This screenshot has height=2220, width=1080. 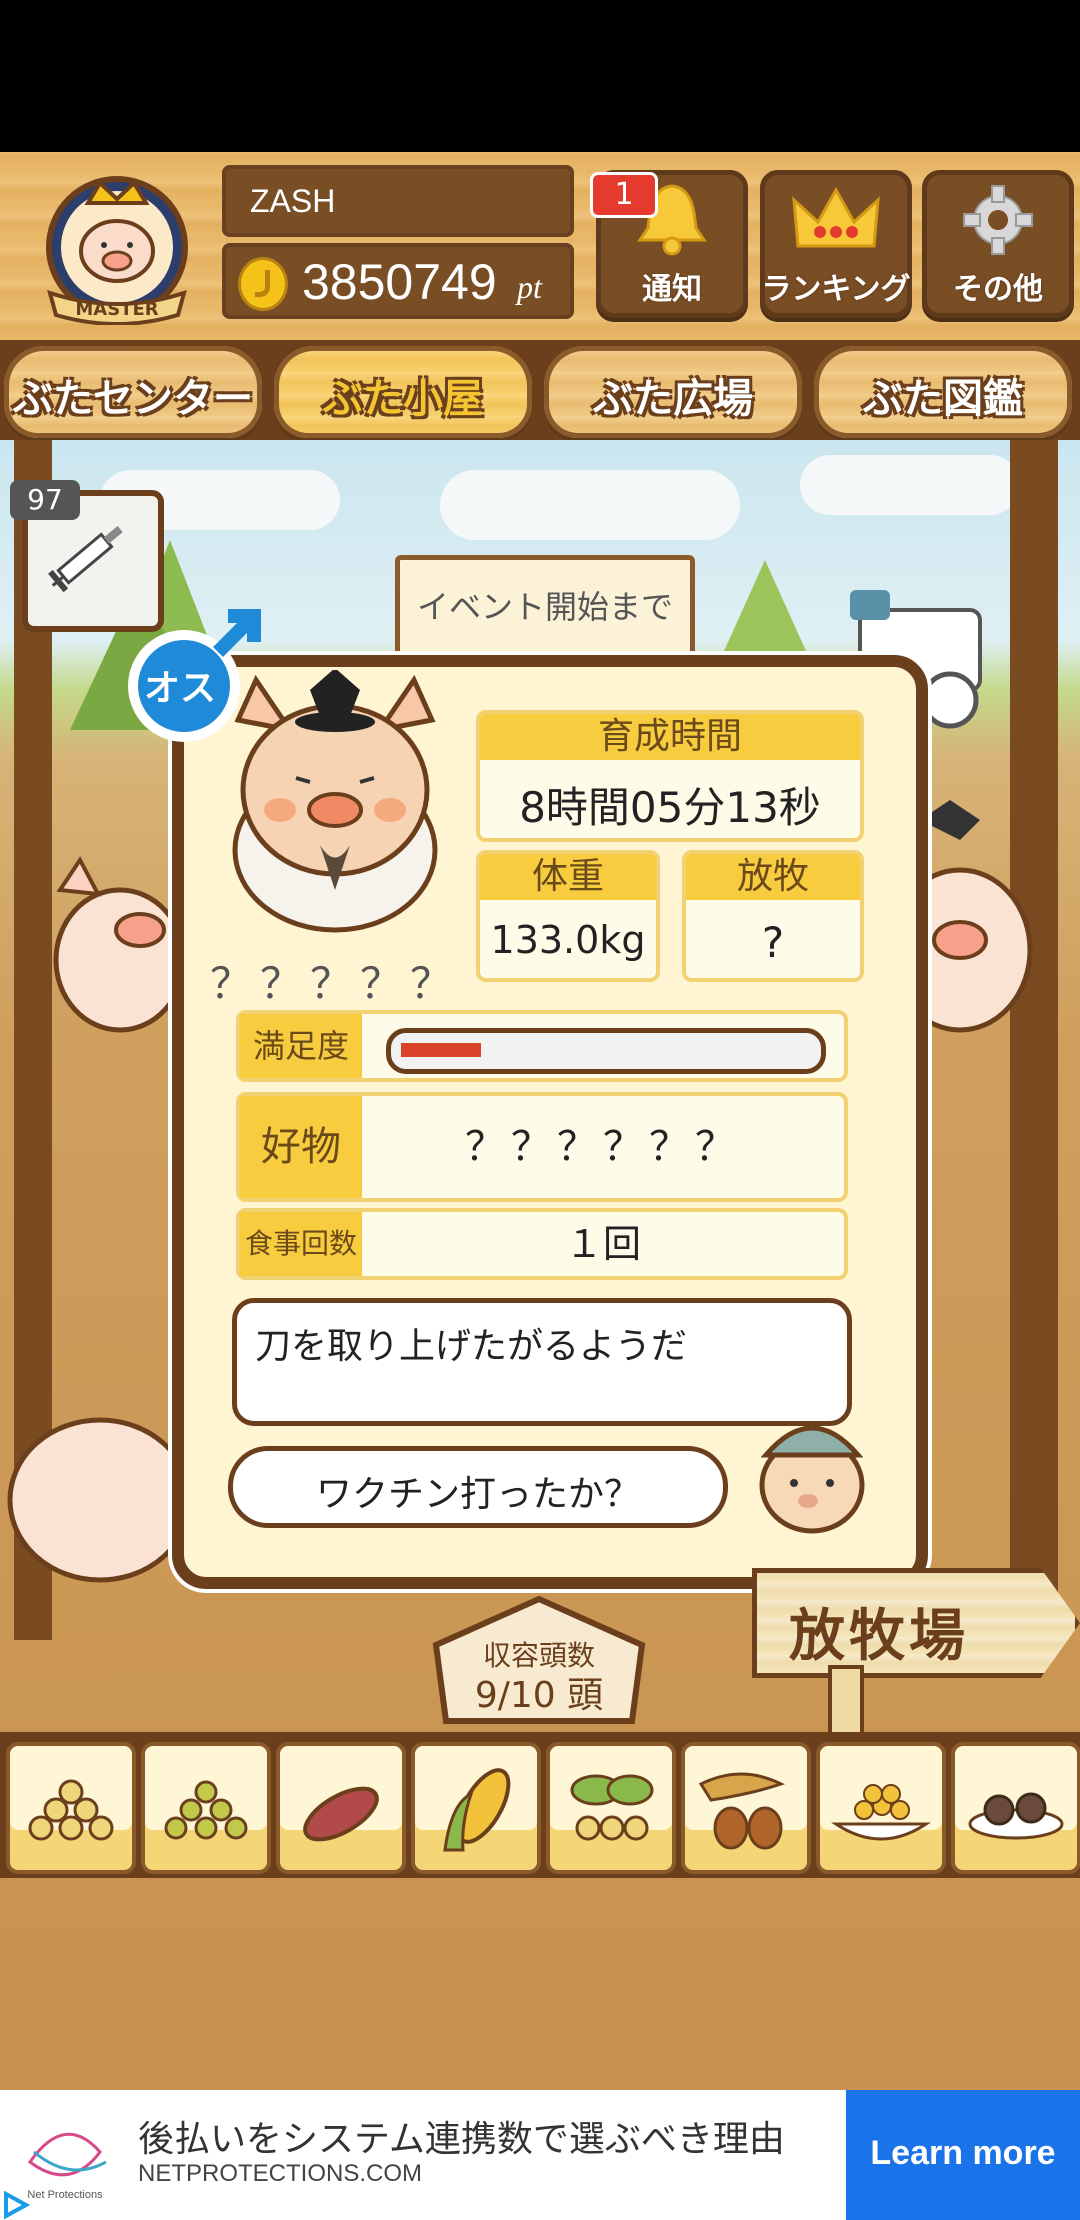 I want to click on settings-button: その他, so click(x=998, y=244).